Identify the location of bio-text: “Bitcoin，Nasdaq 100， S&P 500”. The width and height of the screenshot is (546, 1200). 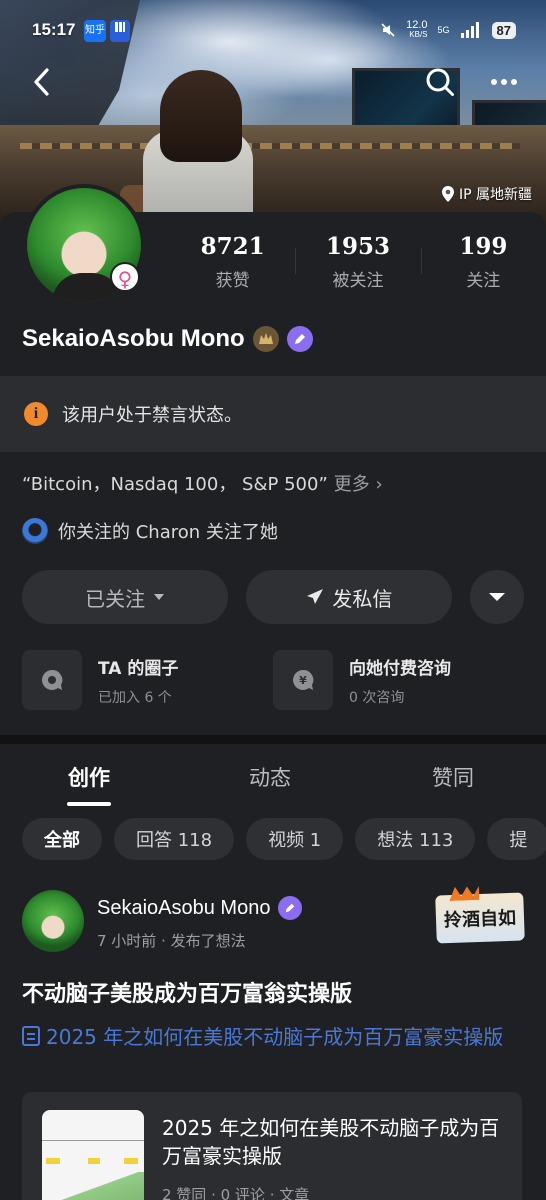
(175, 484).